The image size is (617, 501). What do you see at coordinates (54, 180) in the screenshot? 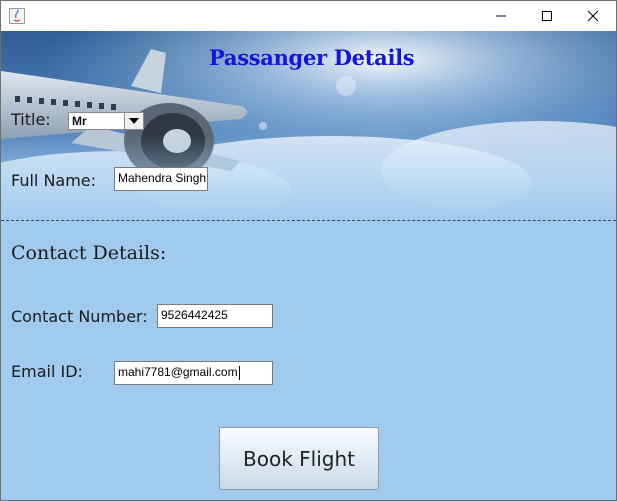
I see `full-name-label: Full Name:` at bounding box center [54, 180].